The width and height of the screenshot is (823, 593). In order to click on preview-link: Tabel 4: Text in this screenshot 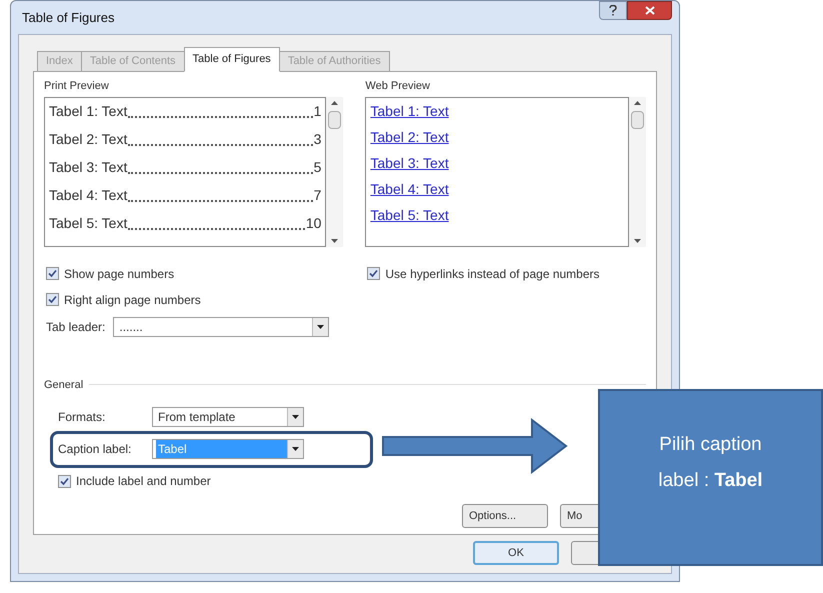, I will do `click(409, 189)`.